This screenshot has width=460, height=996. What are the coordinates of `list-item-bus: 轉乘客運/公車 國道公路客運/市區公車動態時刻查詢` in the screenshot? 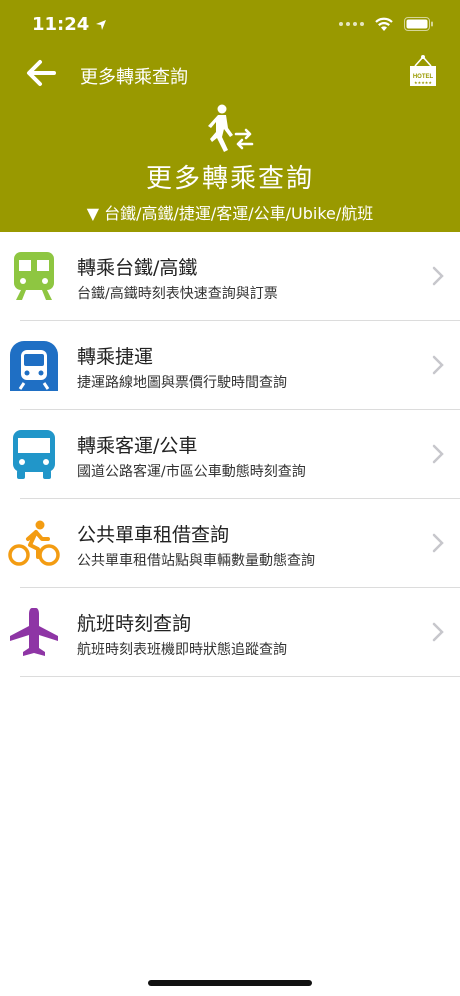 It's located at (230, 454).